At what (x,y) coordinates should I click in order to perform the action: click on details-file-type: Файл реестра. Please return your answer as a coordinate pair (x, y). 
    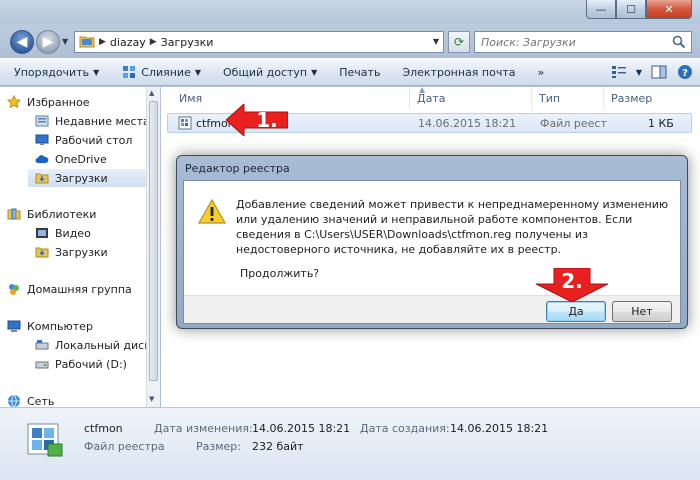
    Looking at the image, I should click on (124, 446).